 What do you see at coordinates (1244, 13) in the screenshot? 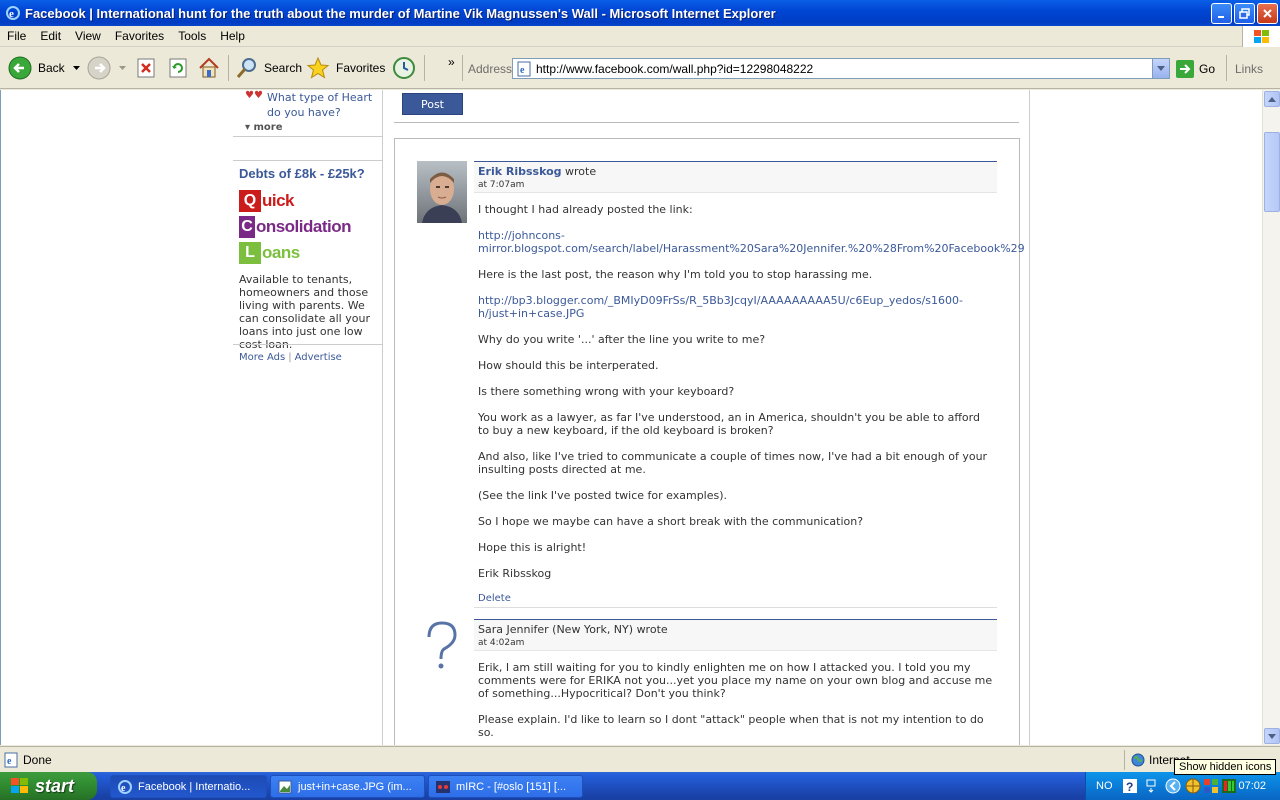
I see `maximize-button` at bounding box center [1244, 13].